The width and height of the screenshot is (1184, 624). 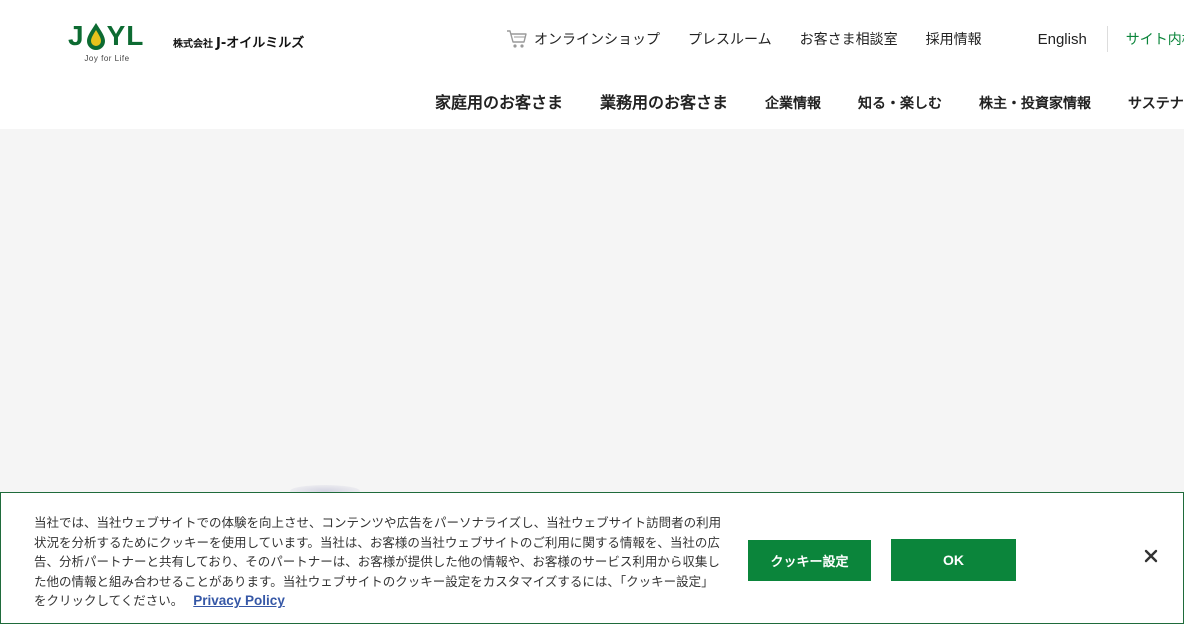 What do you see at coordinates (95, 36) in the screenshot?
I see `oil-drop-icon` at bounding box center [95, 36].